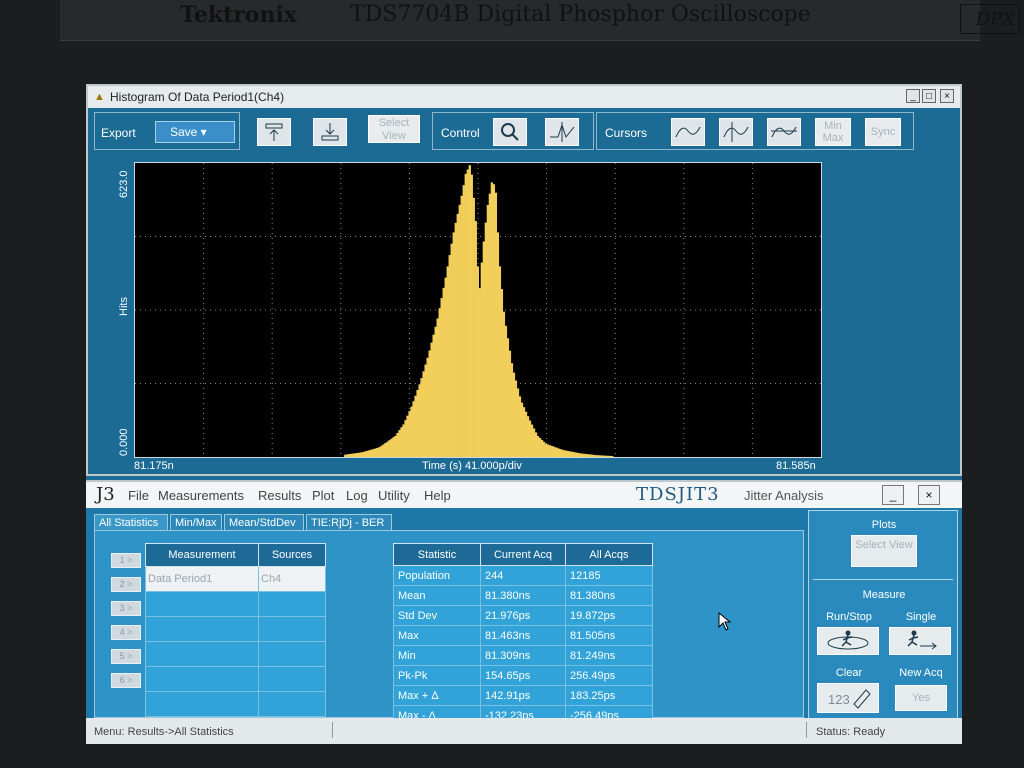 The height and width of the screenshot is (768, 1024). Describe the element at coordinates (523, 655) in the screenshot. I see `table-row: Min 81.309ns 81.249ns` at that location.